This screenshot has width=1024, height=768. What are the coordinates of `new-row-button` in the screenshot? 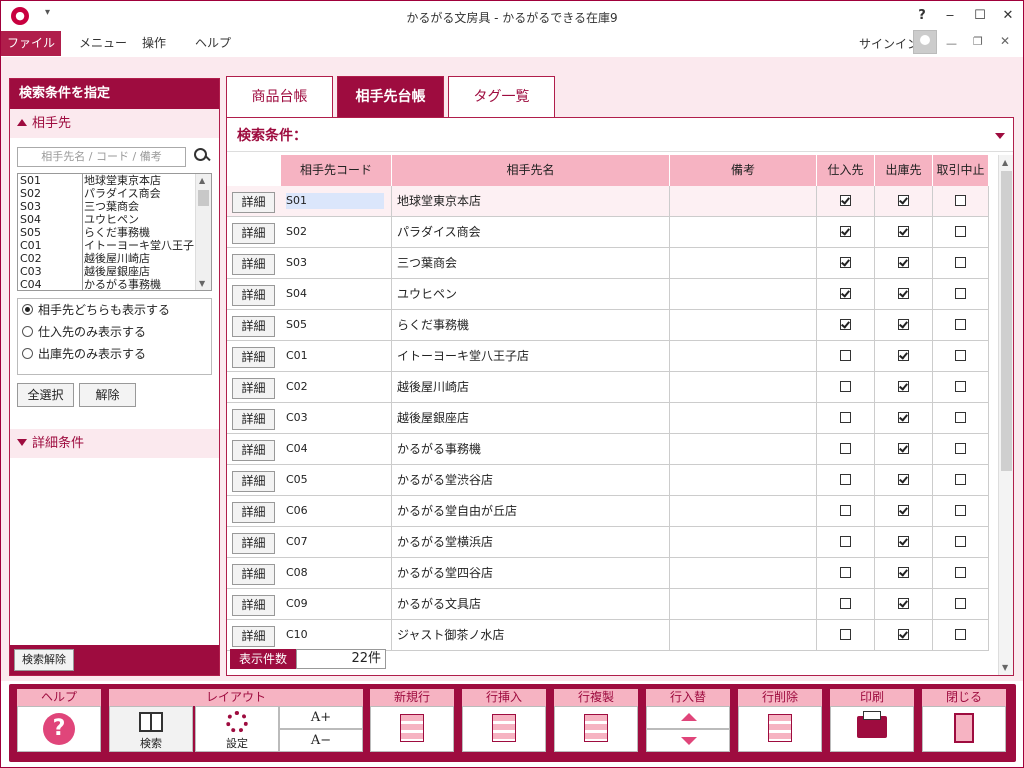 It's located at (412, 729).